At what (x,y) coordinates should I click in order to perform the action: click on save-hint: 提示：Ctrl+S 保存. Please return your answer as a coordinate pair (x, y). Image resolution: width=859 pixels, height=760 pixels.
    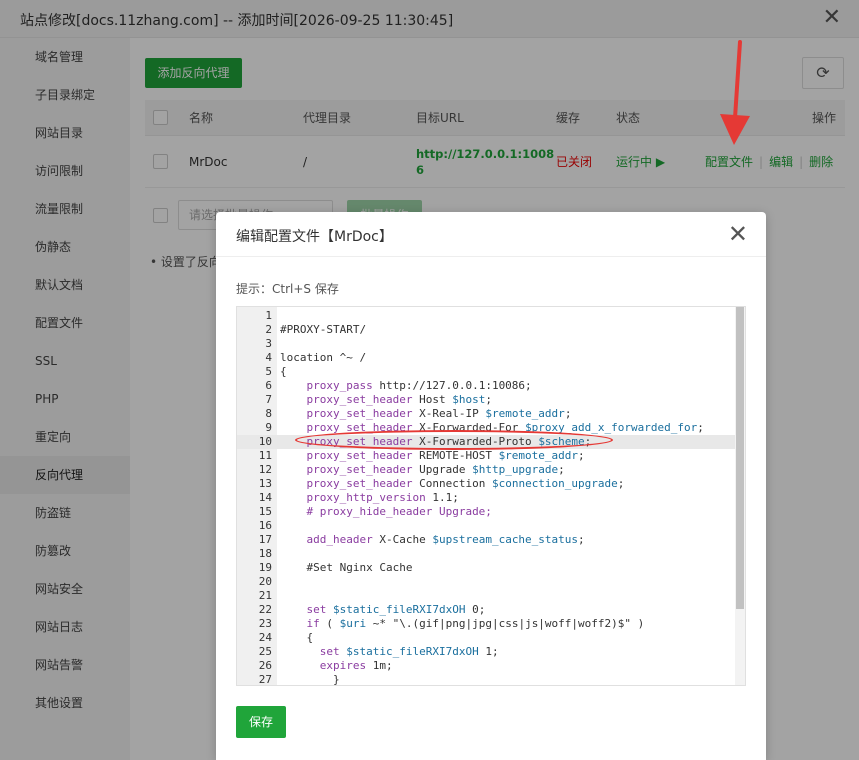
    Looking at the image, I should click on (287, 289).